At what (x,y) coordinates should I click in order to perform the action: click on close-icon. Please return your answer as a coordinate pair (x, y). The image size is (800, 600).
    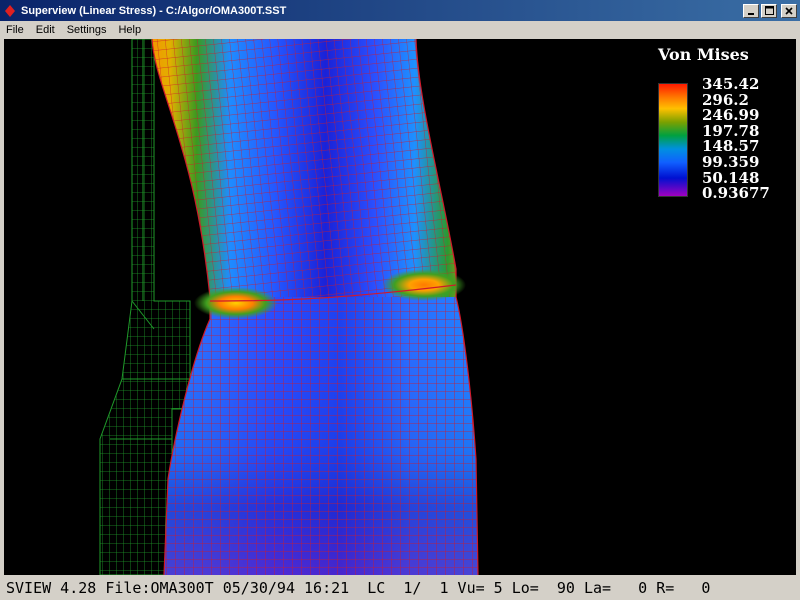
    Looking at the image, I should click on (789, 10).